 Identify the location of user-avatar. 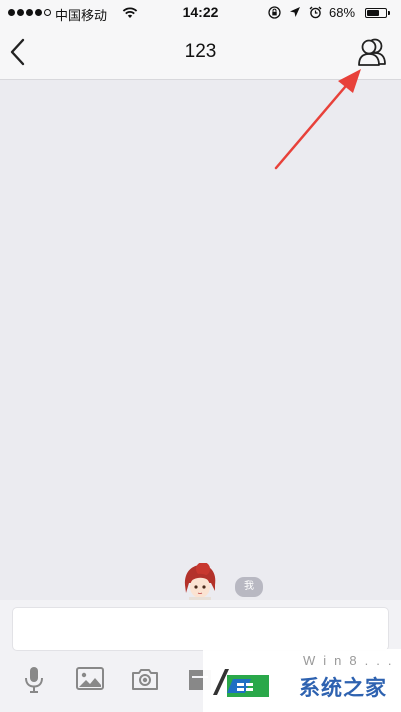
(200, 582).